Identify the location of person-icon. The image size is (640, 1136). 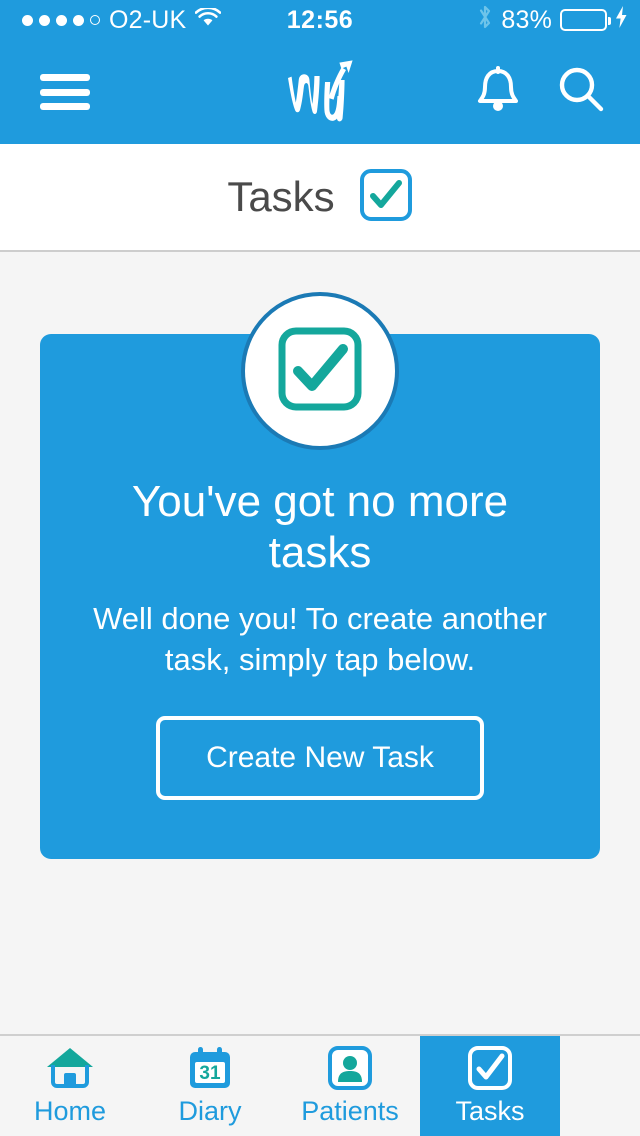
(350, 1068).